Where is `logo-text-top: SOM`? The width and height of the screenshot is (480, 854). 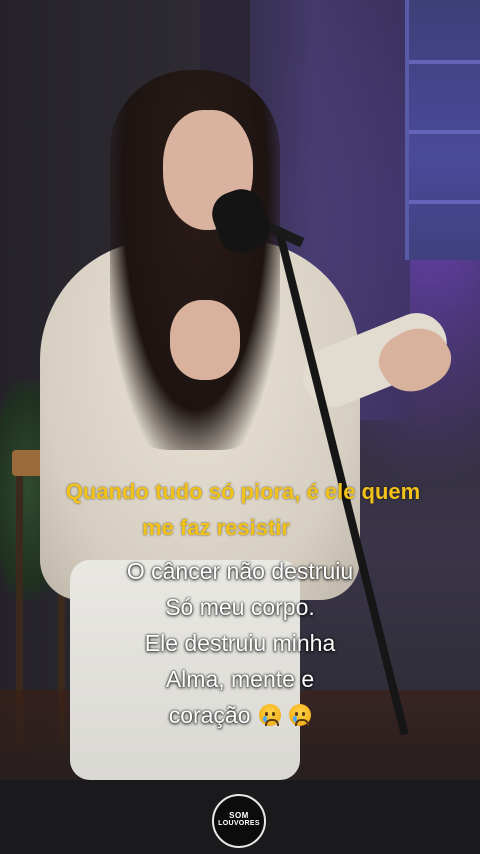 logo-text-top: SOM is located at coordinates (239, 815).